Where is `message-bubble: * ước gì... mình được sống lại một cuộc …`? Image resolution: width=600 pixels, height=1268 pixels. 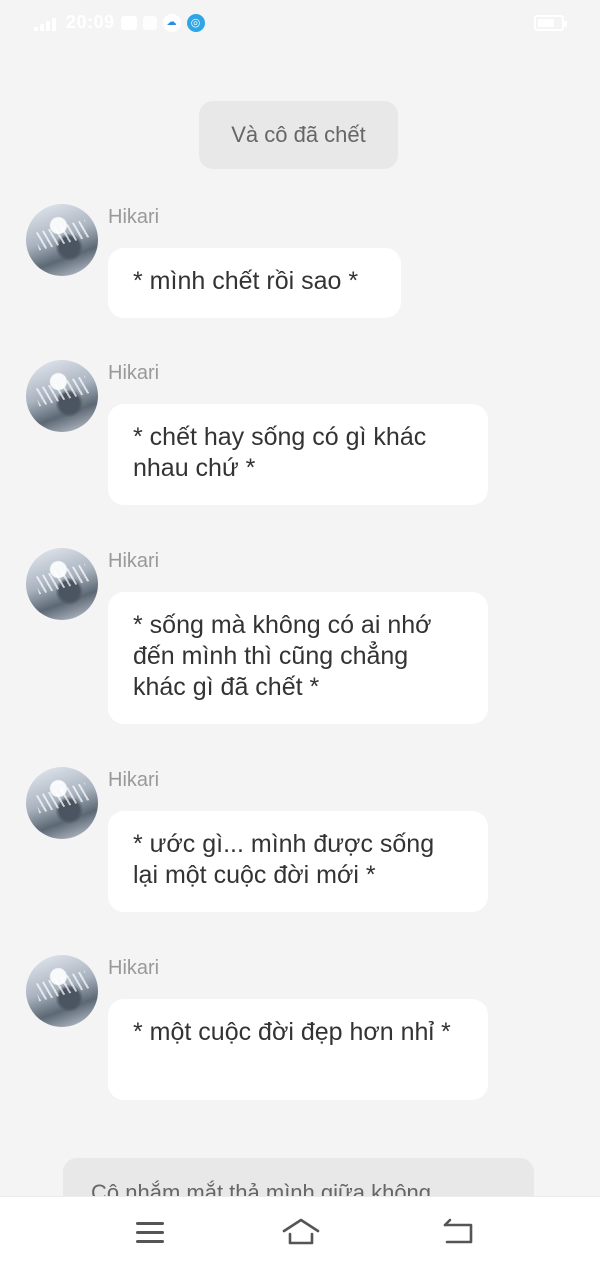
message-bubble: * ước gì... mình được sống lại một cuộc … is located at coordinates (298, 861).